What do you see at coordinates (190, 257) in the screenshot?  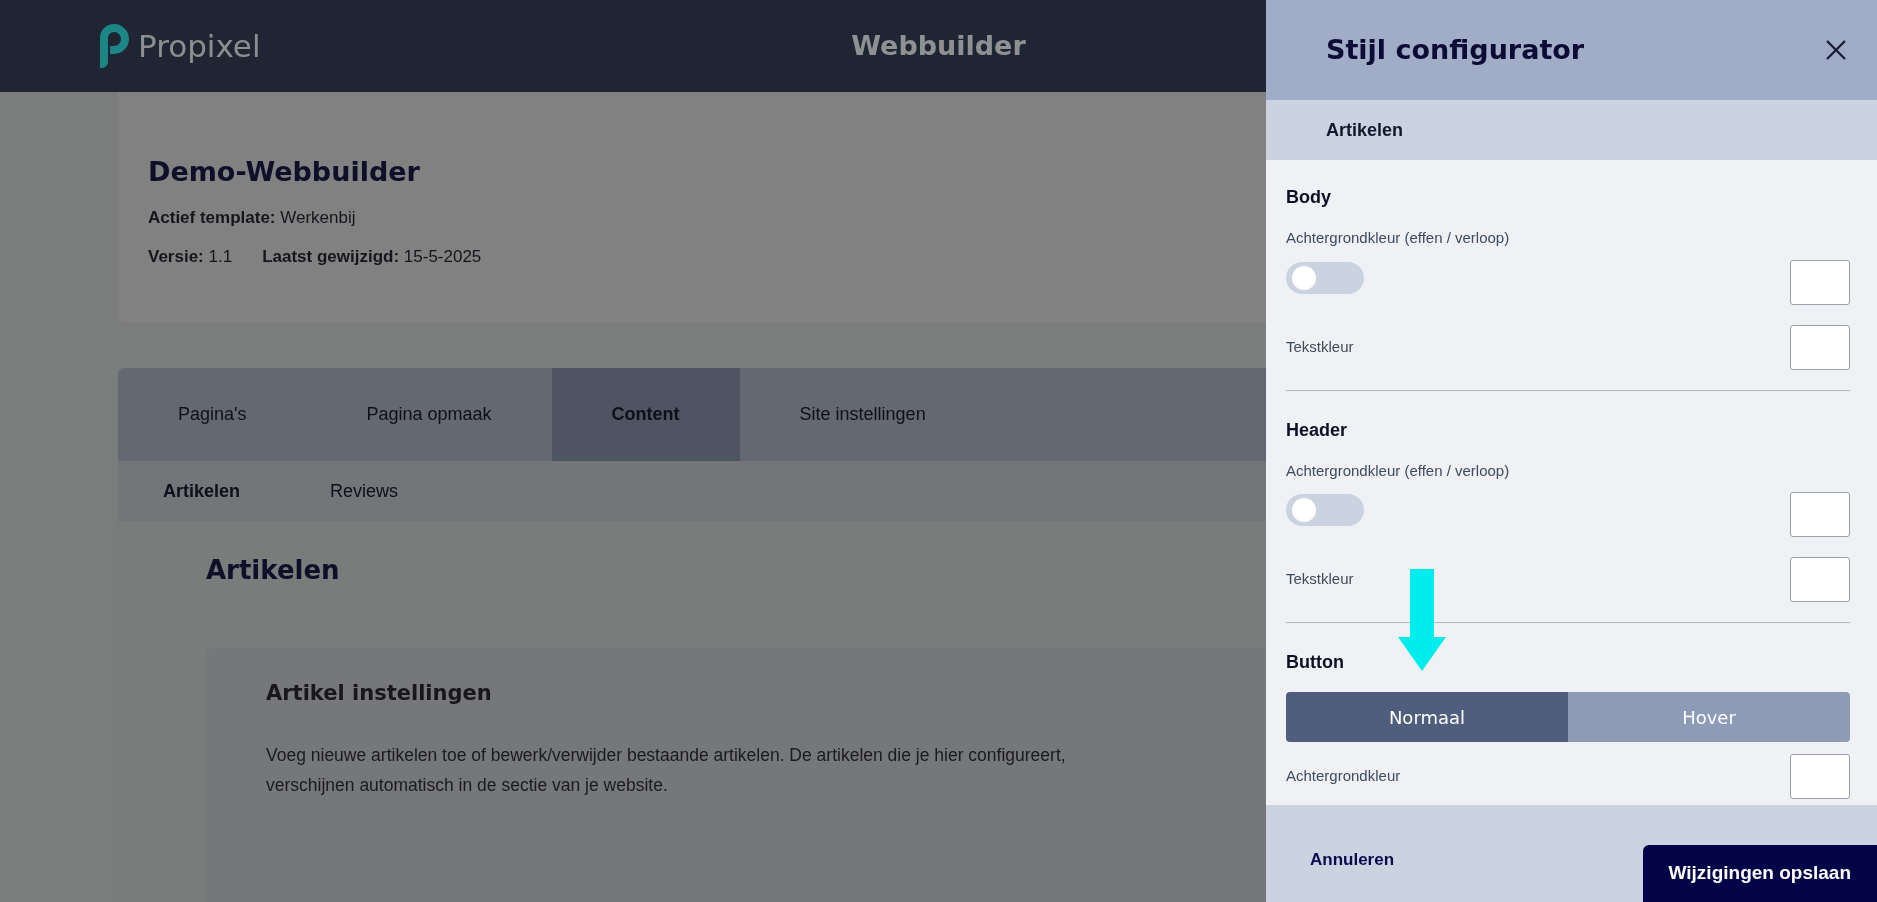 I see `version-text: Versie: 1.1` at bounding box center [190, 257].